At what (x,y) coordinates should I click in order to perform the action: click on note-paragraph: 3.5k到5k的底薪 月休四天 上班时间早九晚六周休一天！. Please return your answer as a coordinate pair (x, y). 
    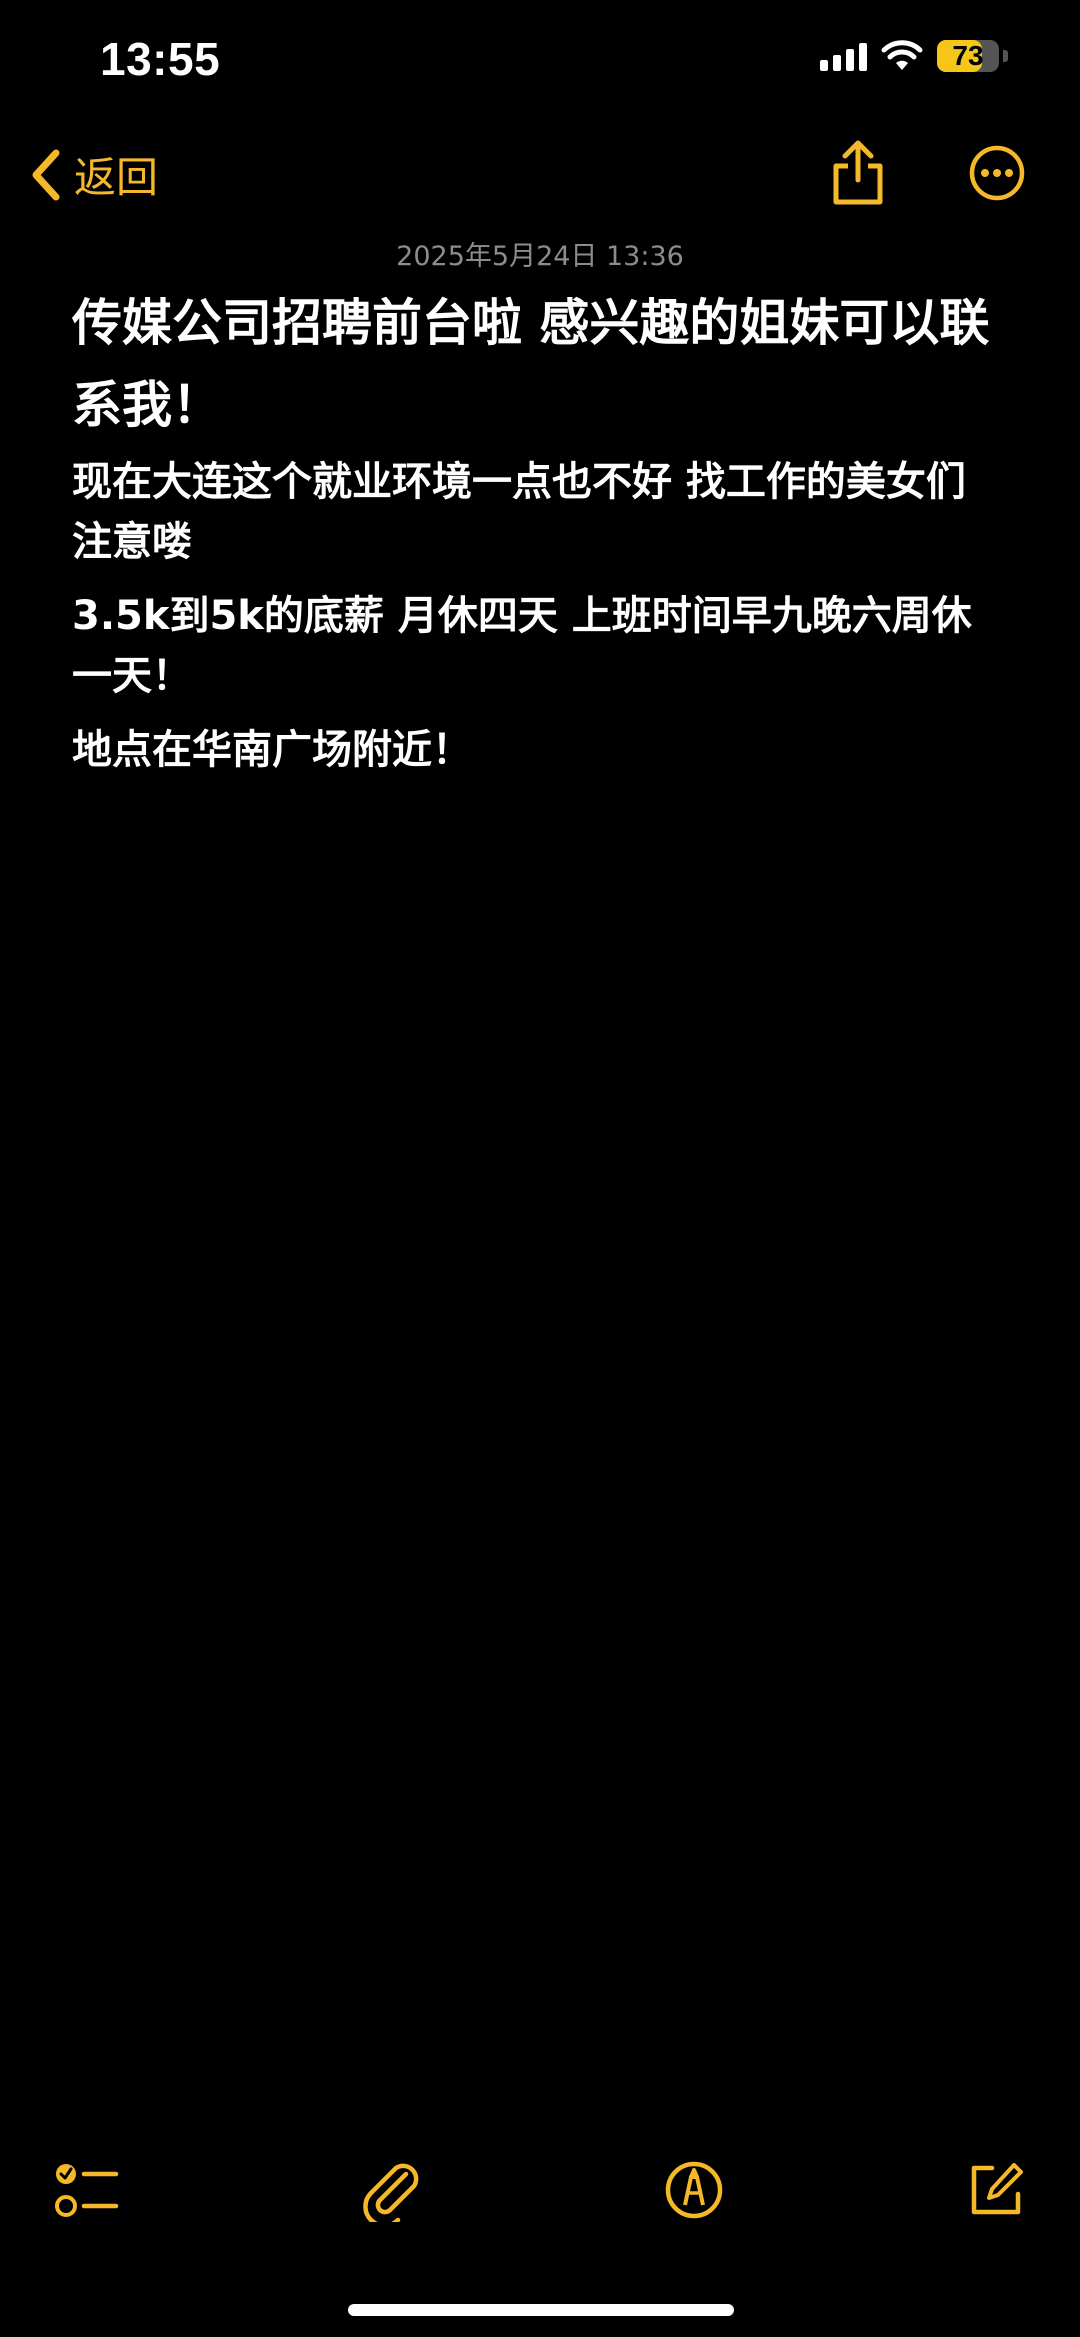
    Looking at the image, I should click on (522, 646).